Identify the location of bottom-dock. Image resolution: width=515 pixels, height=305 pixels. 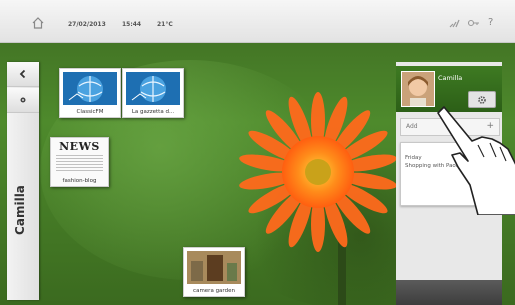
(449, 292).